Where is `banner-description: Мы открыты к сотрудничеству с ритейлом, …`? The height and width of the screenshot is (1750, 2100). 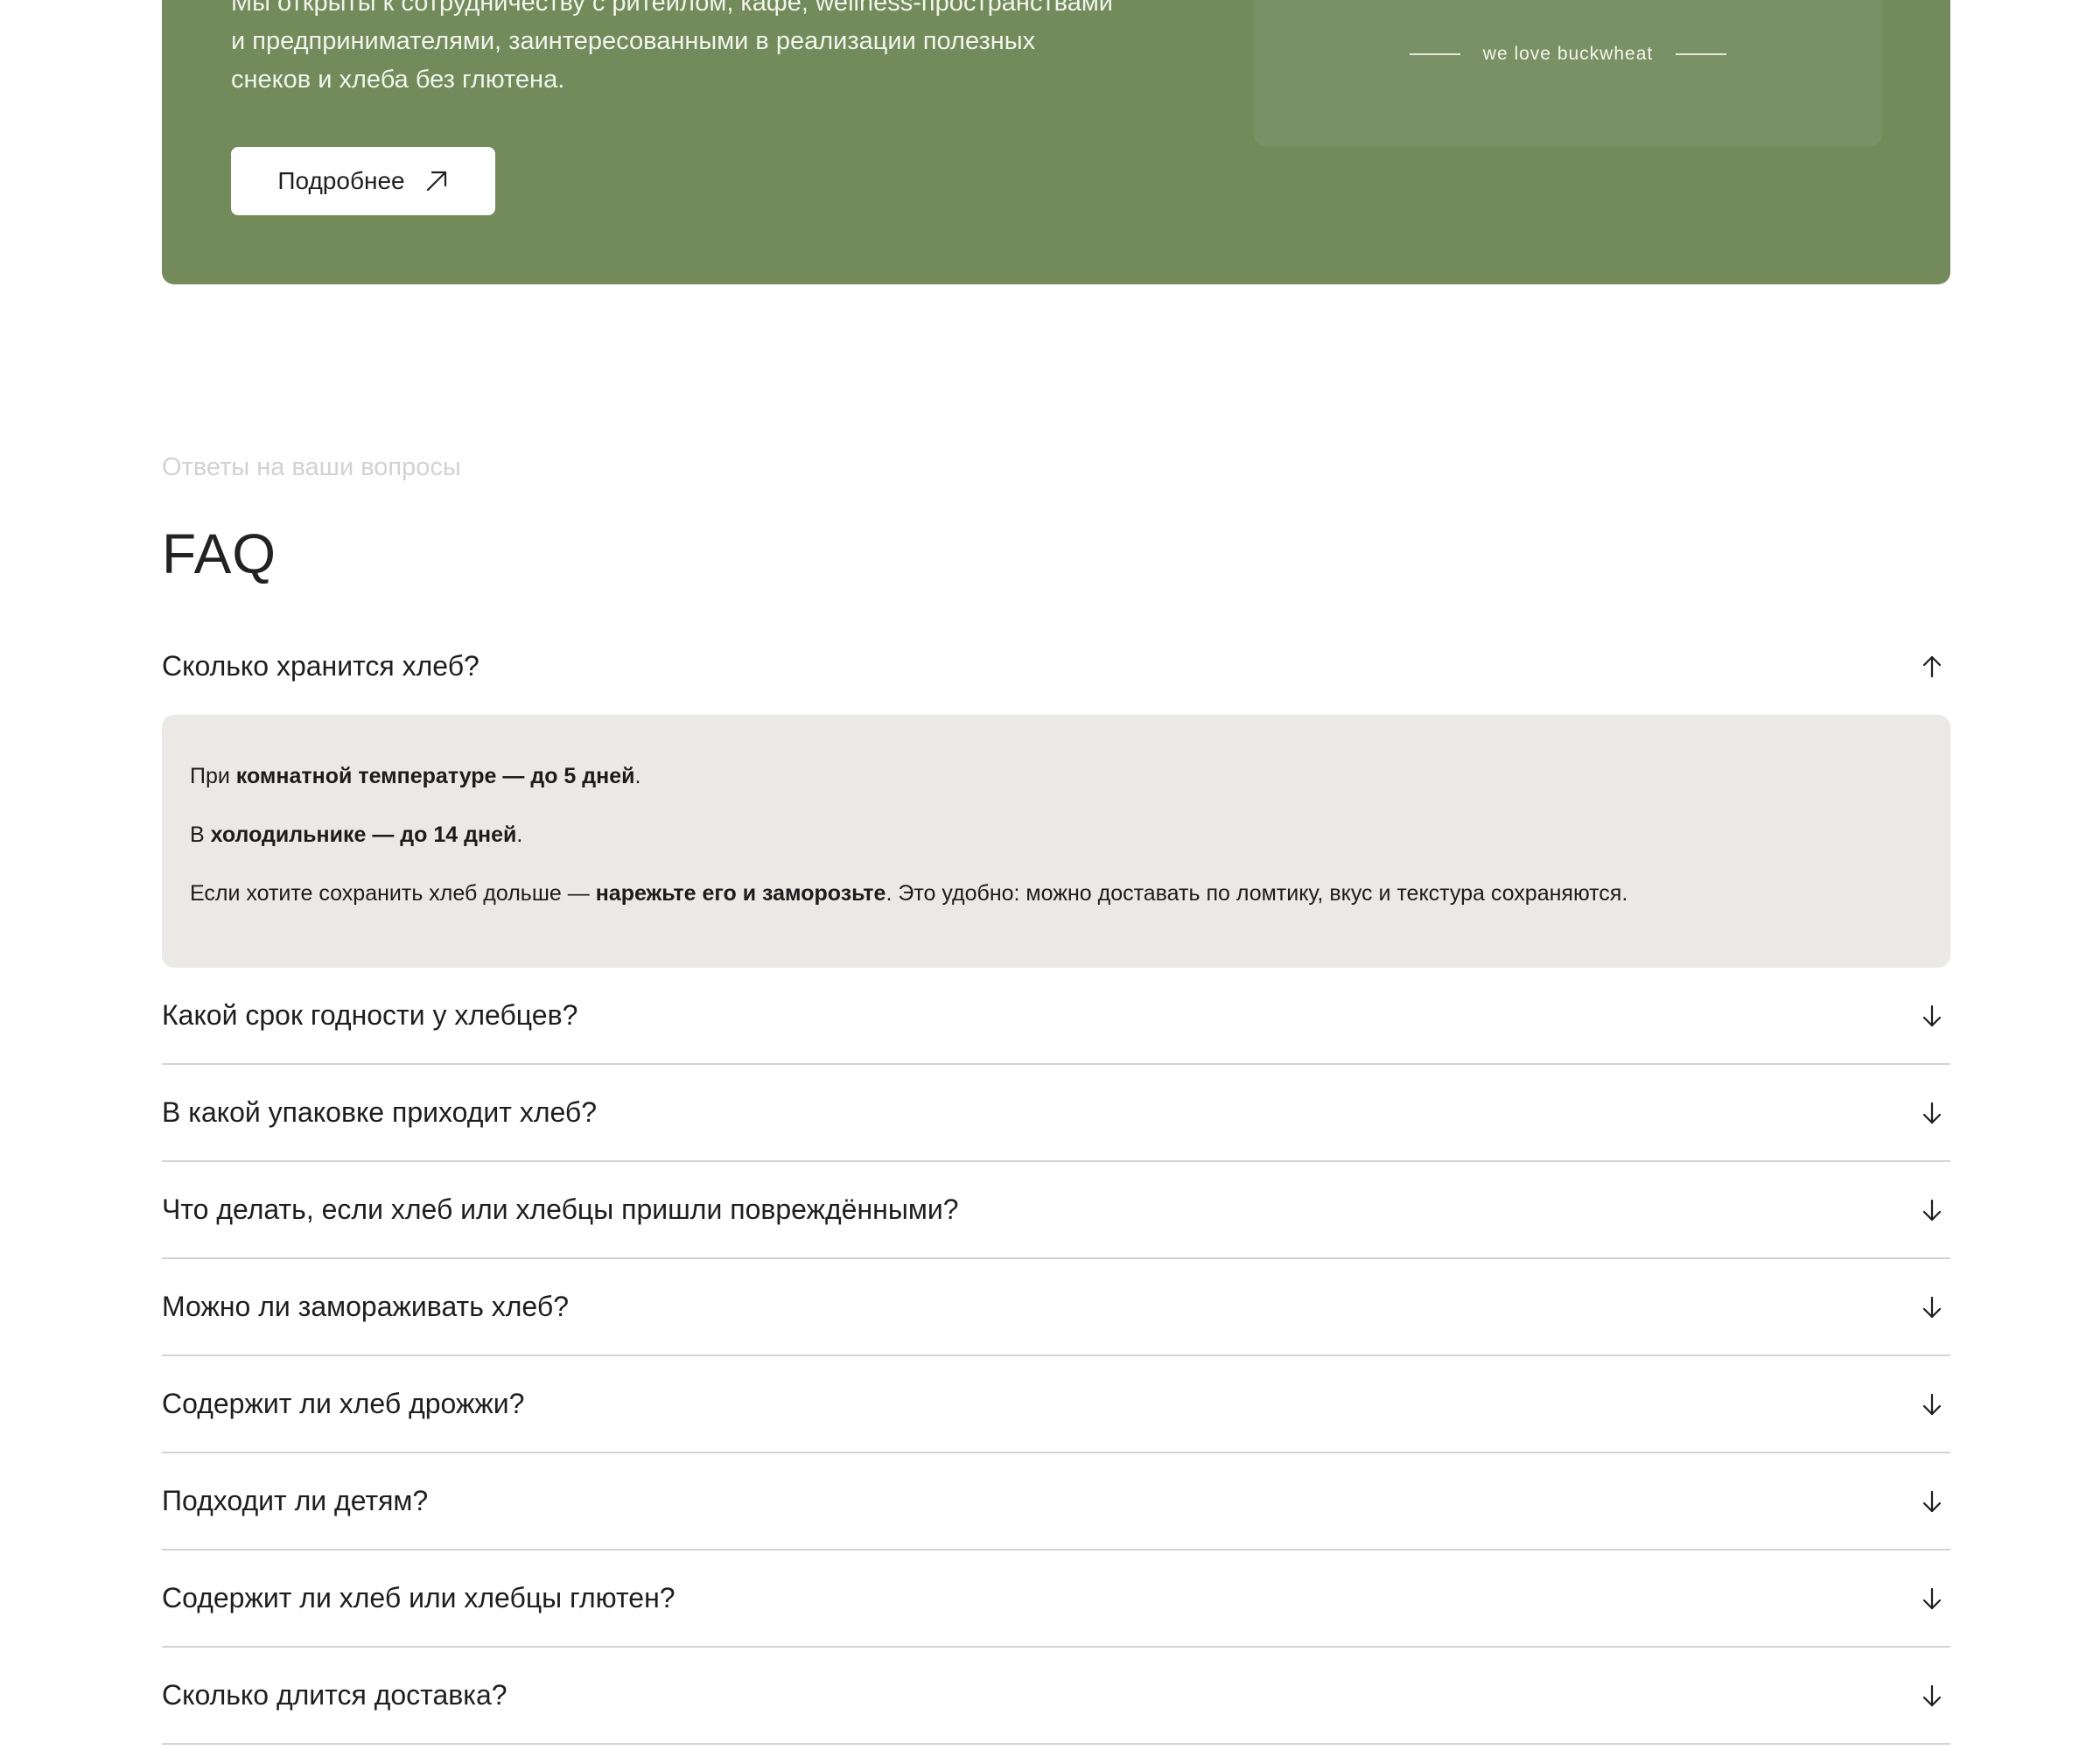
banner-description: Мы открыты к сотрудничеству с ритейлом, … is located at coordinates (721, 49).